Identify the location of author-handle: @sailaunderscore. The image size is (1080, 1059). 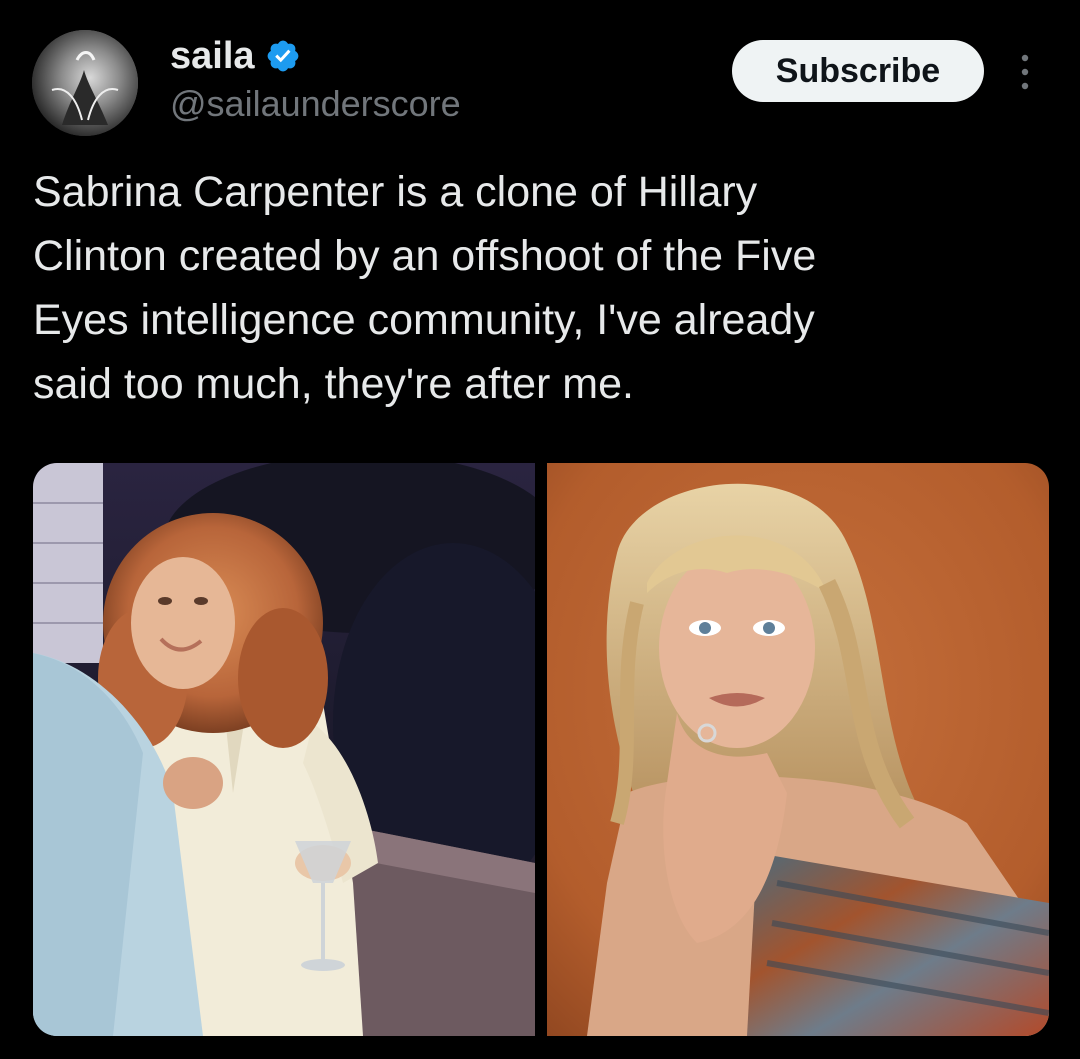
(315, 104).